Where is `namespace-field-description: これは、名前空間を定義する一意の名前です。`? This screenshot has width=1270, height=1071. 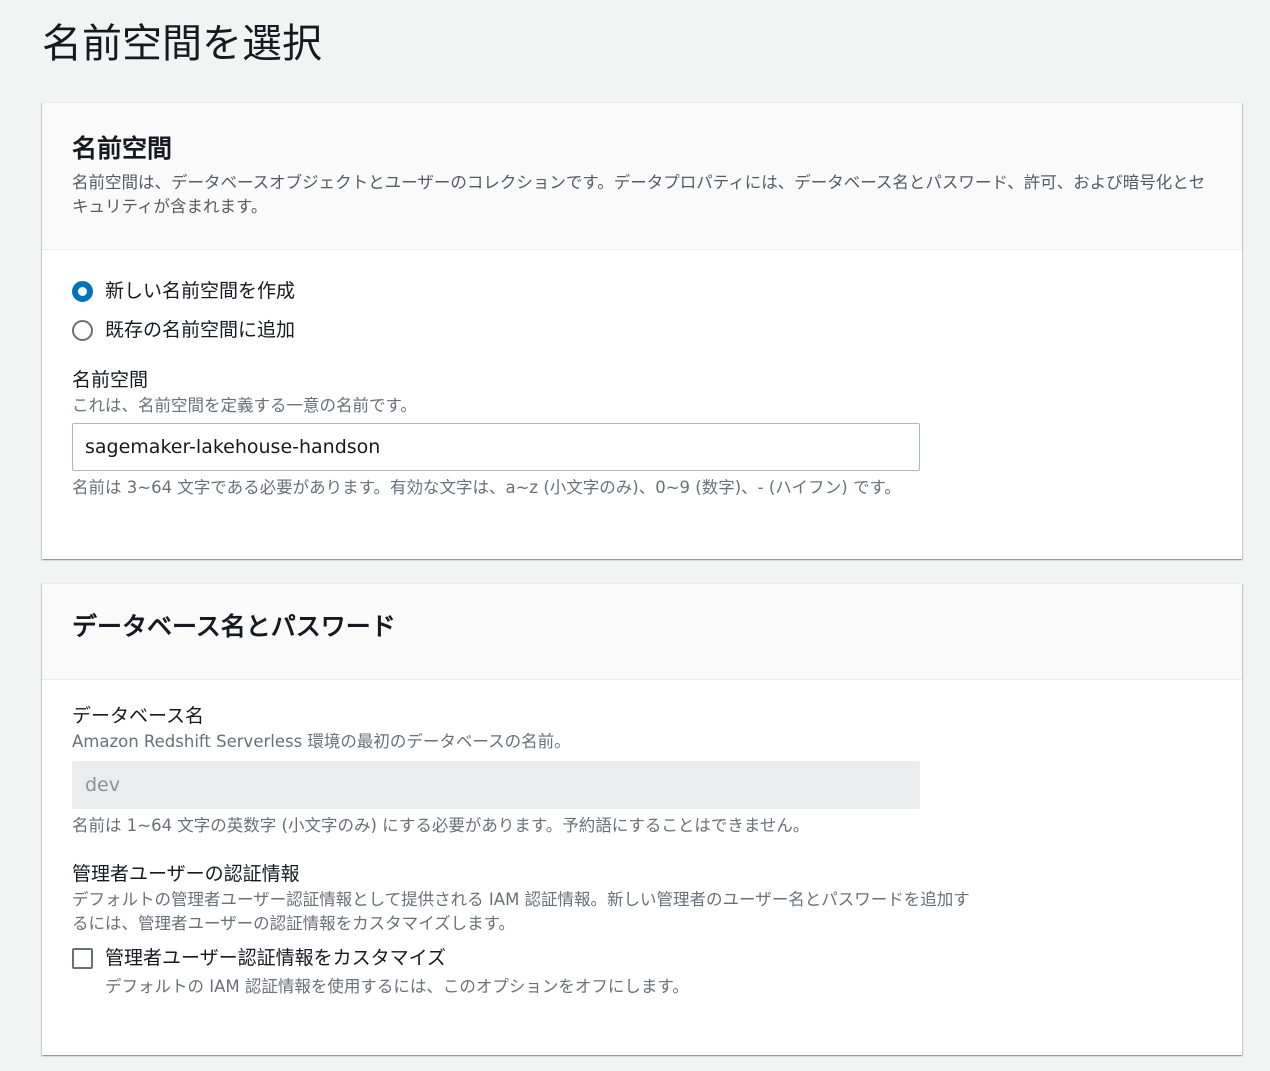
namespace-field-description: これは、名前空間を定義する一意の名前です。 is located at coordinates (244, 405).